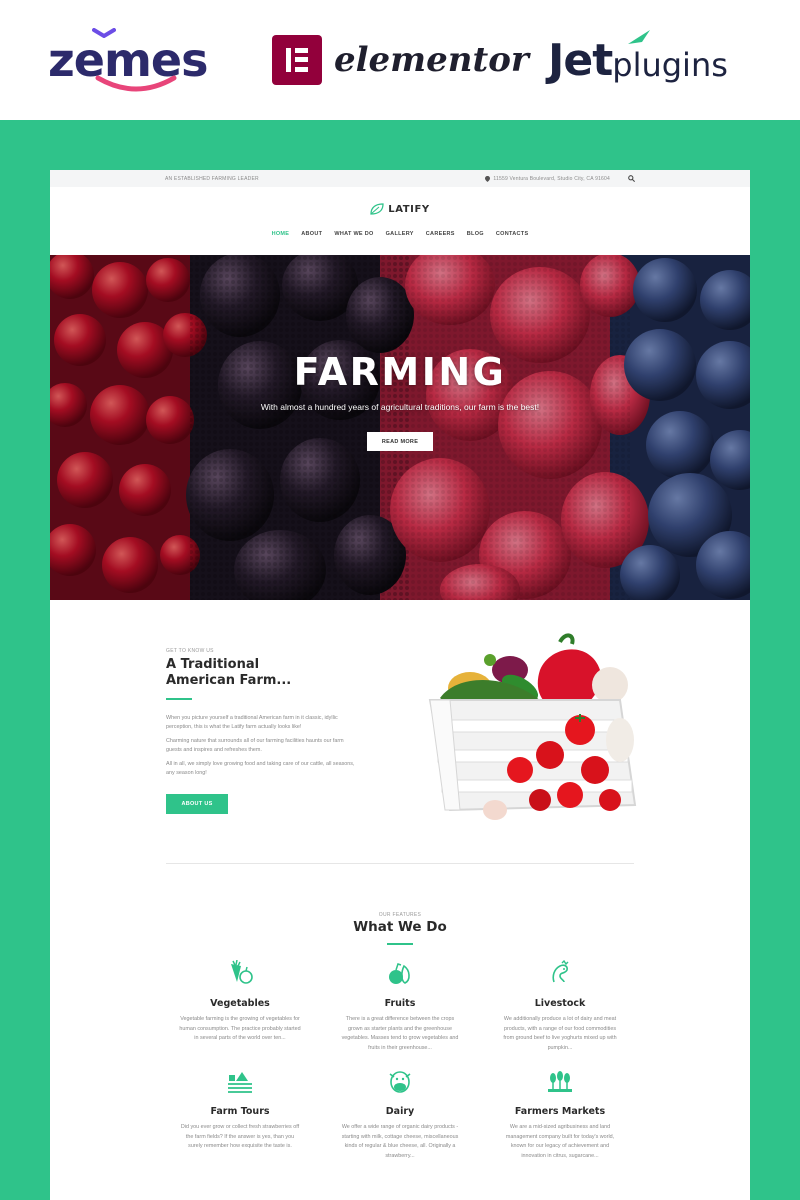 This screenshot has height=1200, width=800. What do you see at coordinates (400, 915) in the screenshot?
I see `features-eyebrow: OUR FEATURES` at bounding box center [400, 915].